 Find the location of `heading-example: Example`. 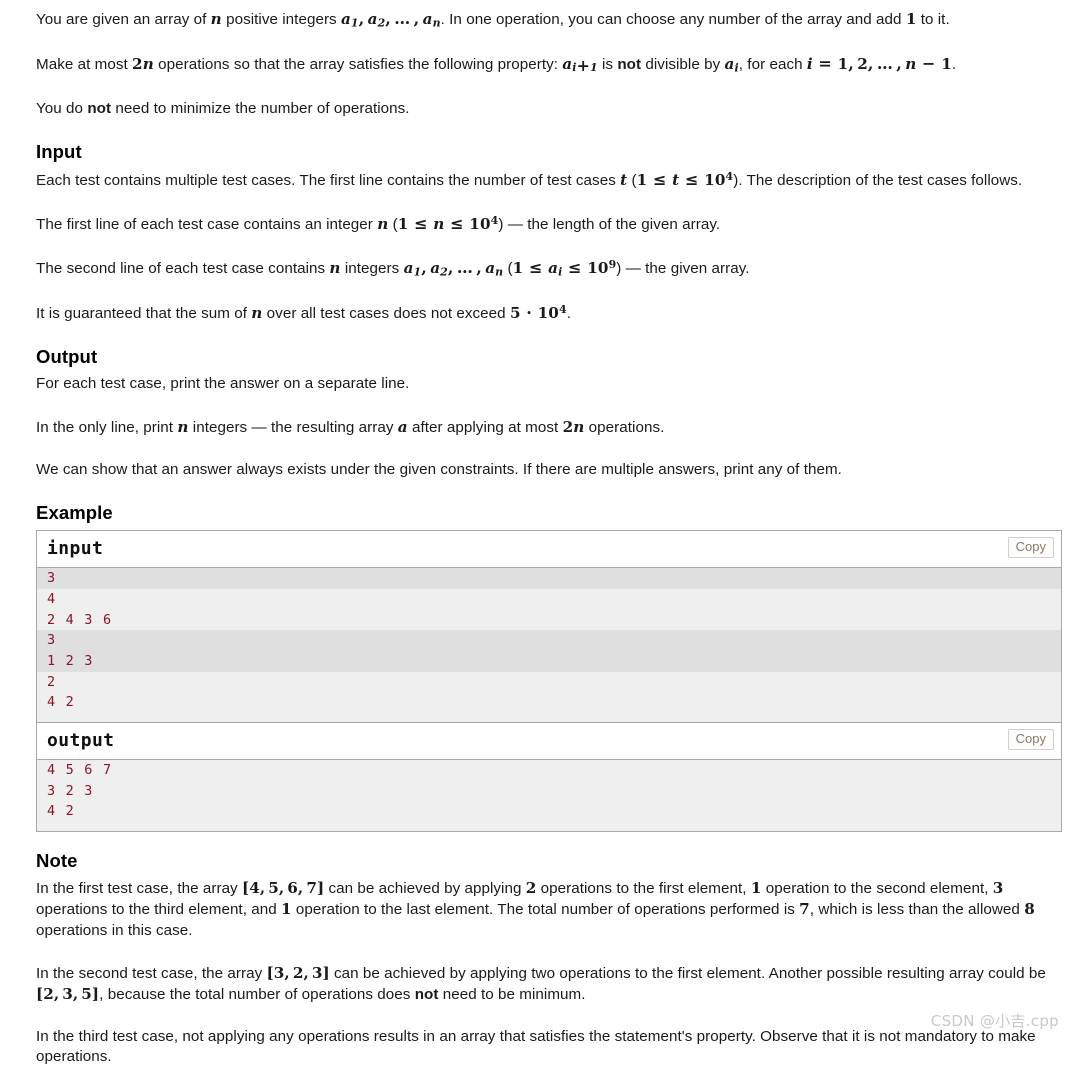

heading-example: Example is located at coordinates (74, 513).